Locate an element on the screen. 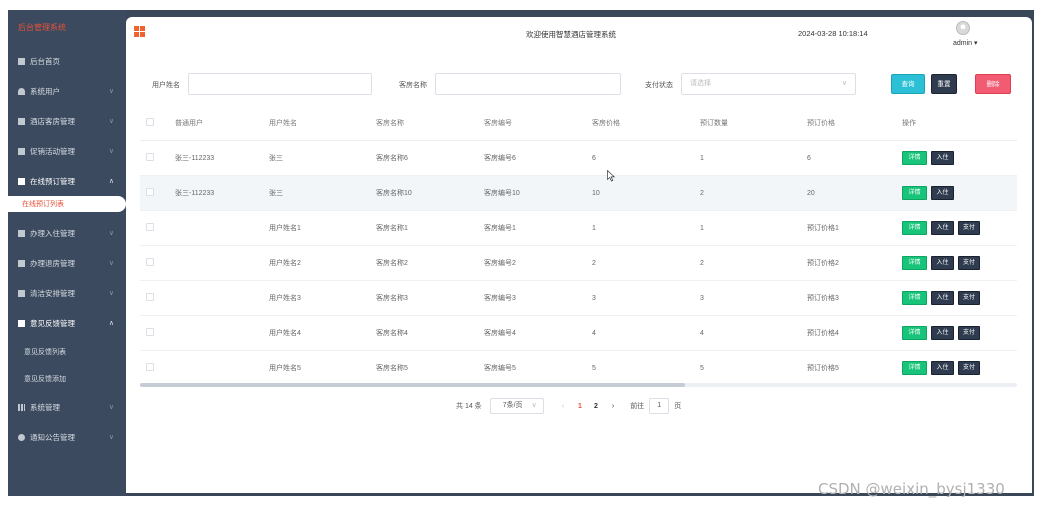  sidebar-item-label: 在线预订管理 is located at coordinates (52, 181).